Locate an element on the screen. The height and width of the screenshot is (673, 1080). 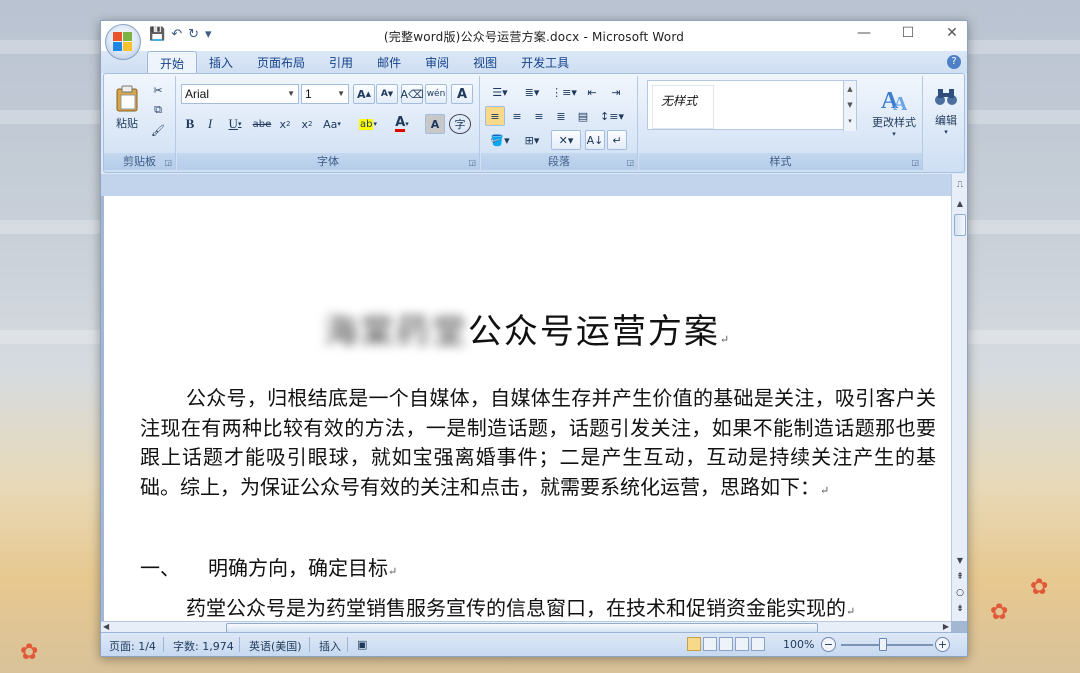
maximize-button: ☐ is located at coordinates (908, 33).